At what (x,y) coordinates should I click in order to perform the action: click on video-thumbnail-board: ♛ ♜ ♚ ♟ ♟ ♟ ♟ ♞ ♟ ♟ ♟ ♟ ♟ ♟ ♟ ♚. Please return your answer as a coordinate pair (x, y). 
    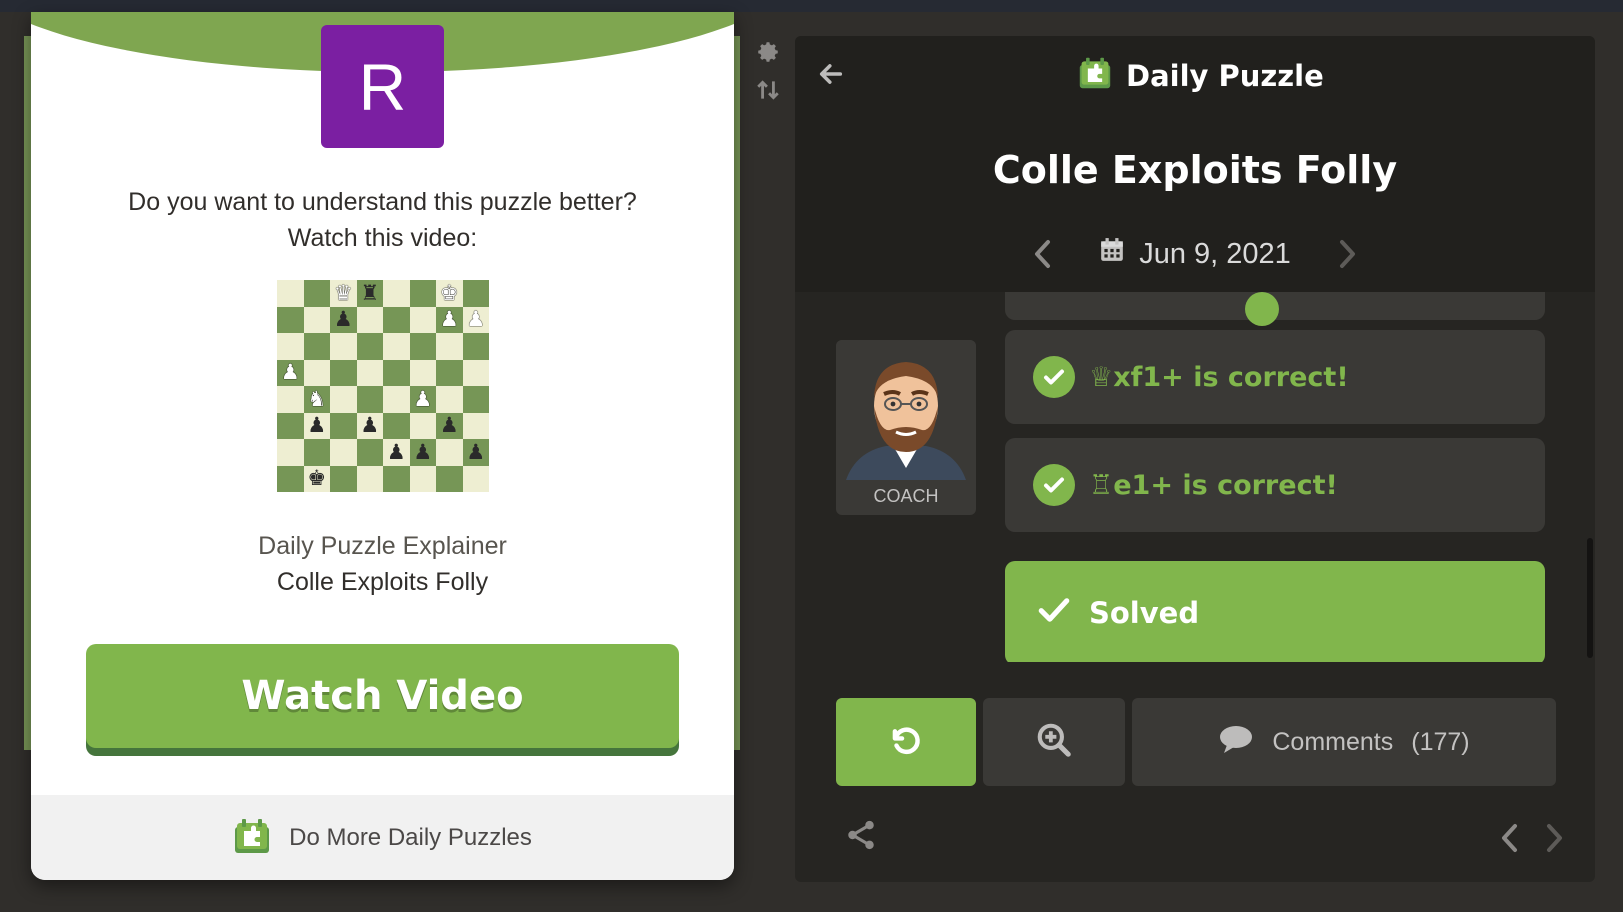
    Looking at the image, I should click on (383, 386).